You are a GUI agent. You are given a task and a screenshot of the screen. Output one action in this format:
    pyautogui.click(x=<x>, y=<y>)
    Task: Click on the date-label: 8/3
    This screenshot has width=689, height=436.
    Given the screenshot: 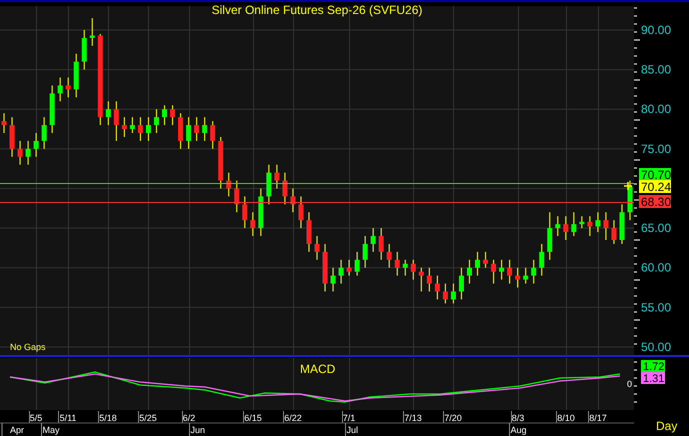 What is the action you would take?
    pyautogui.click(x=518, y=418)
    